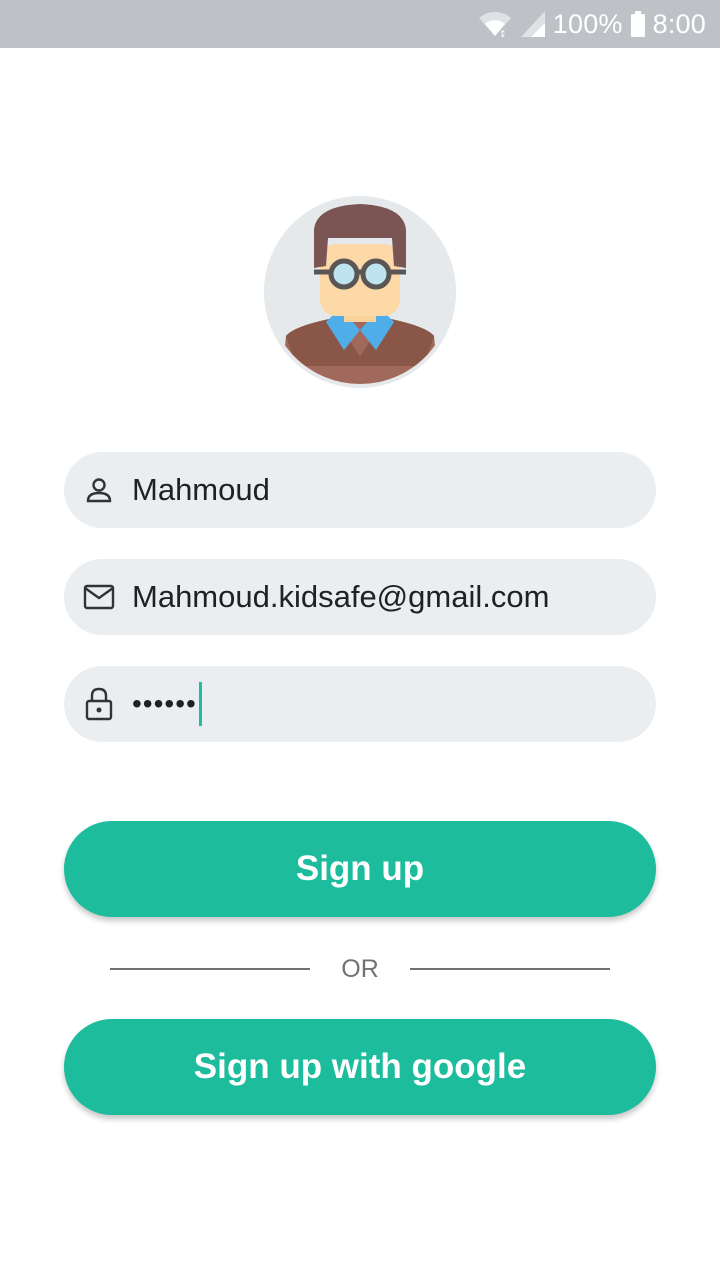 The width and height of the screenshot is (720, 1280). I want to click on battery-percentage: 100%, so click(587, 23).